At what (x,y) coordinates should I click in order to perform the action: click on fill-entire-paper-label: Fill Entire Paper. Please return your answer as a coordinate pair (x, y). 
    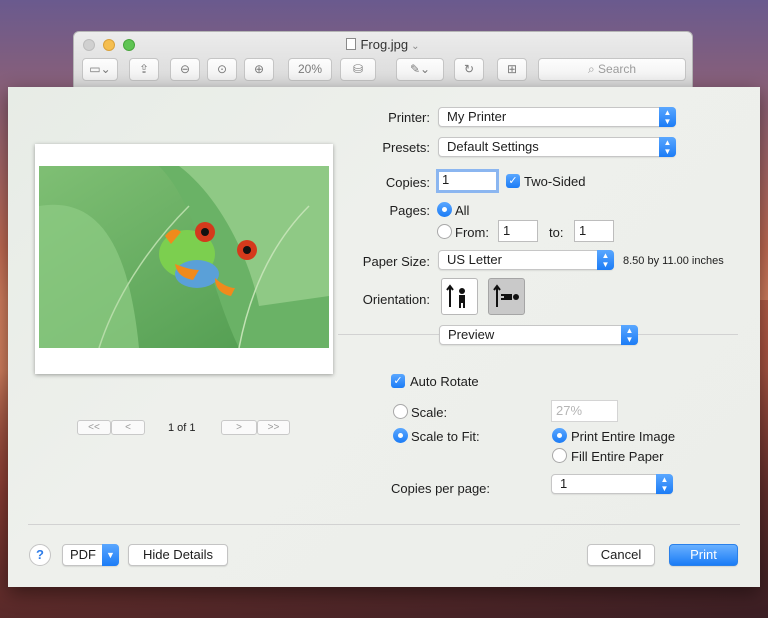
    Looking at the image, I should click on (617, 456).